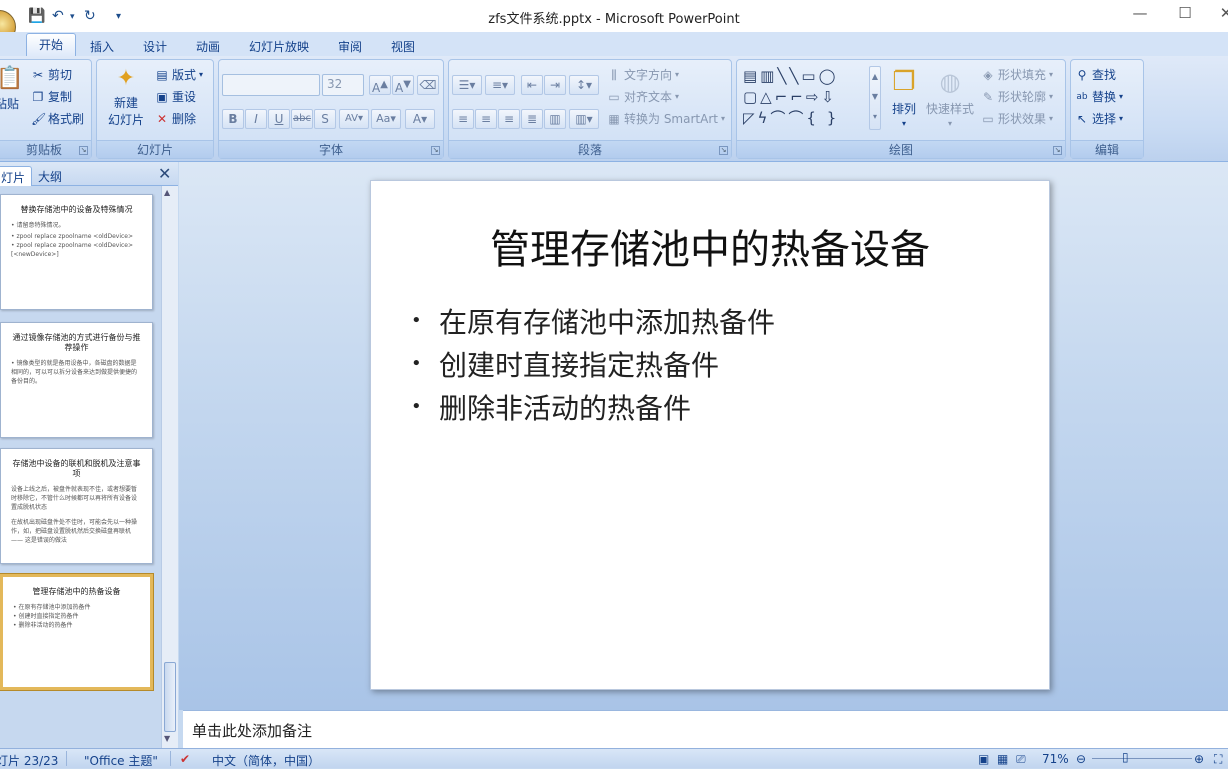 Image resolution: width=1228 pixels, height=769 pixels. I want to click on align-right-icon: ≡, so click(509, 119).